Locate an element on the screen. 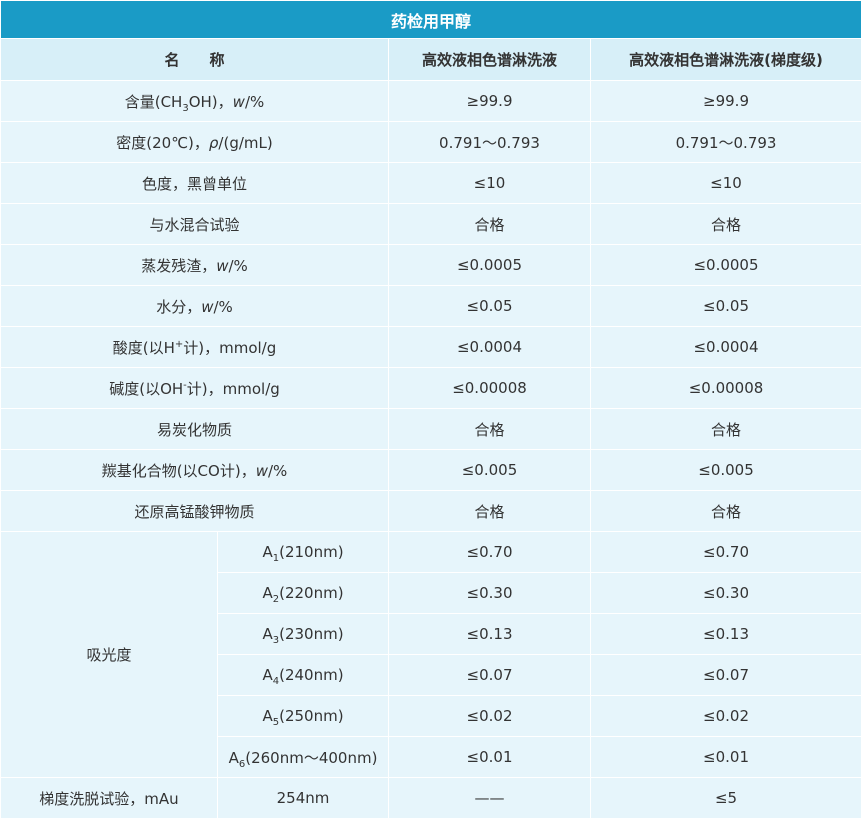 This screenshot has width=861, height=819. row-gradient-value: ≤5 is located at coordinates (726, 798).